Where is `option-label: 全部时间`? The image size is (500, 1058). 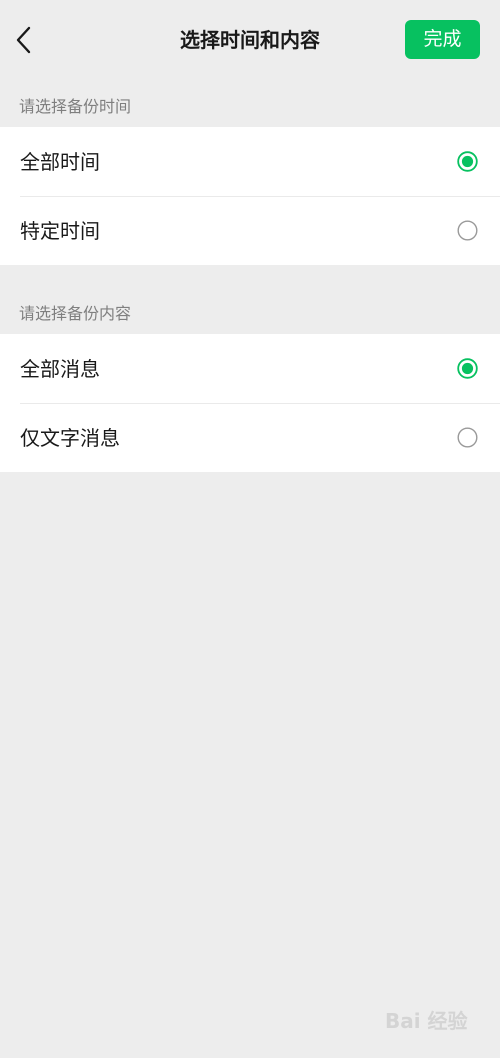 option-label: 全部时间 is located at coordinates (60, 162).